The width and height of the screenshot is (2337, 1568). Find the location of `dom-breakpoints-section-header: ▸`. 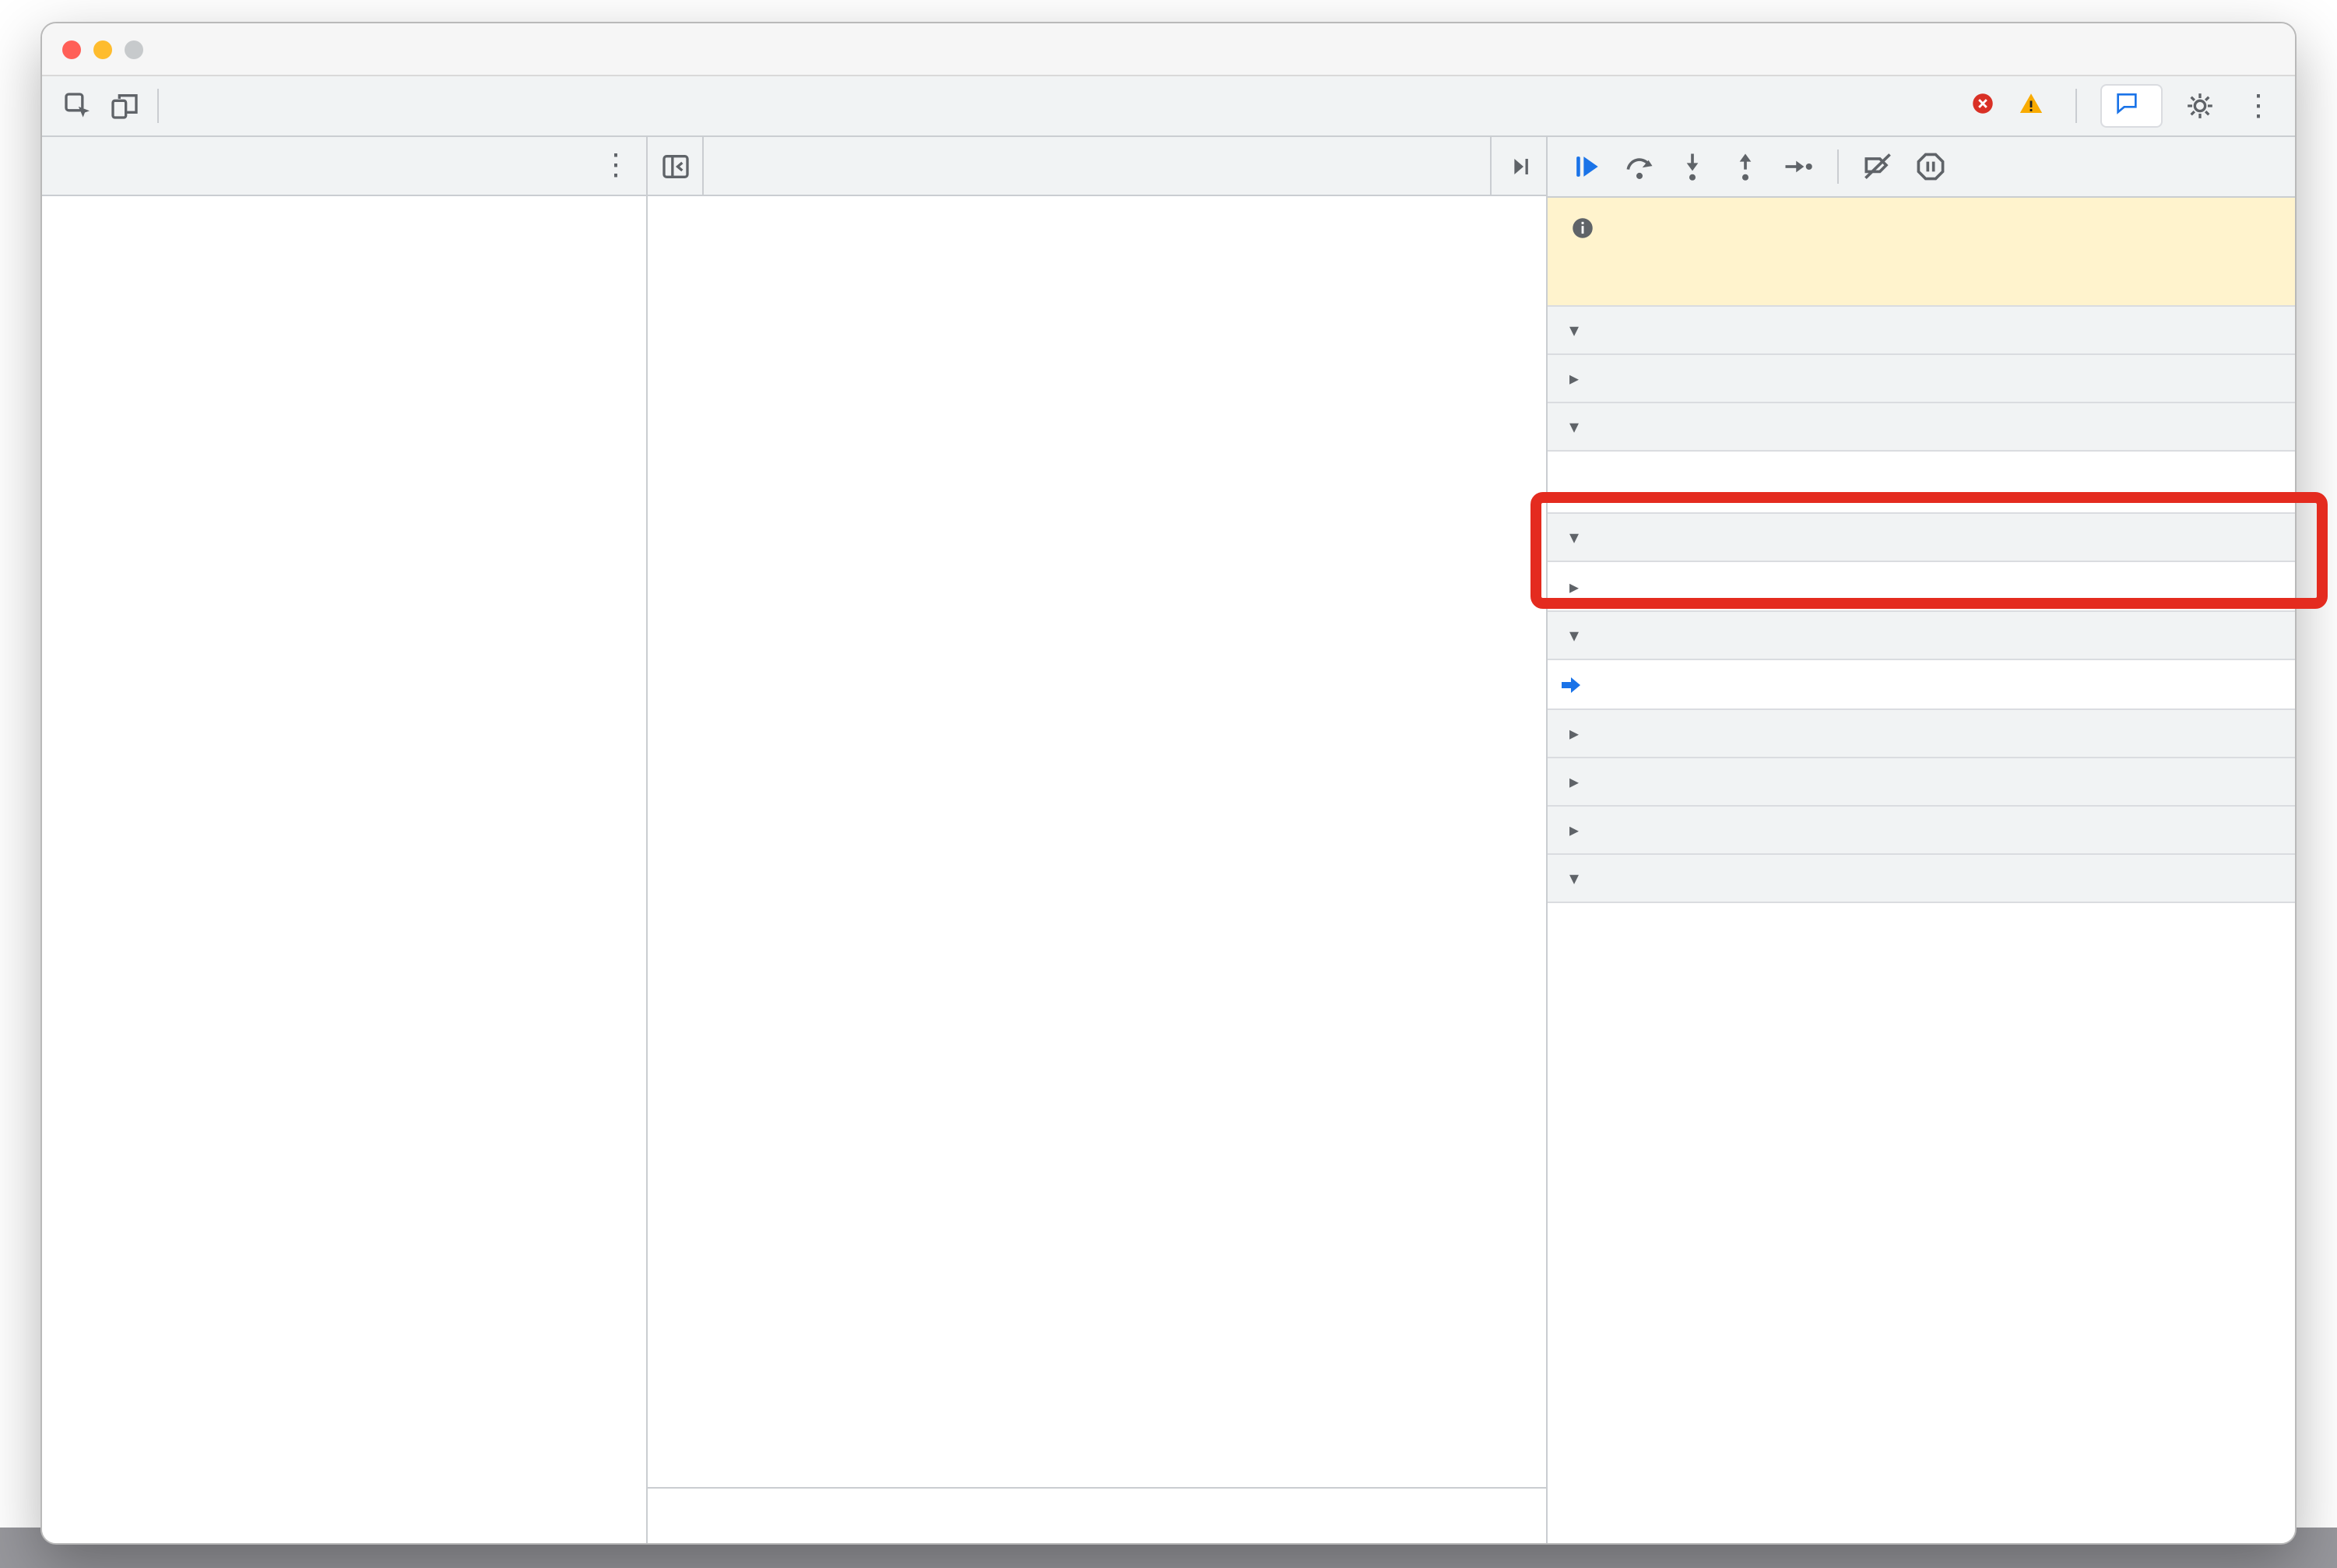

dom-breakpoints-section-header: ▸ is located at coordinates (1922, 782).